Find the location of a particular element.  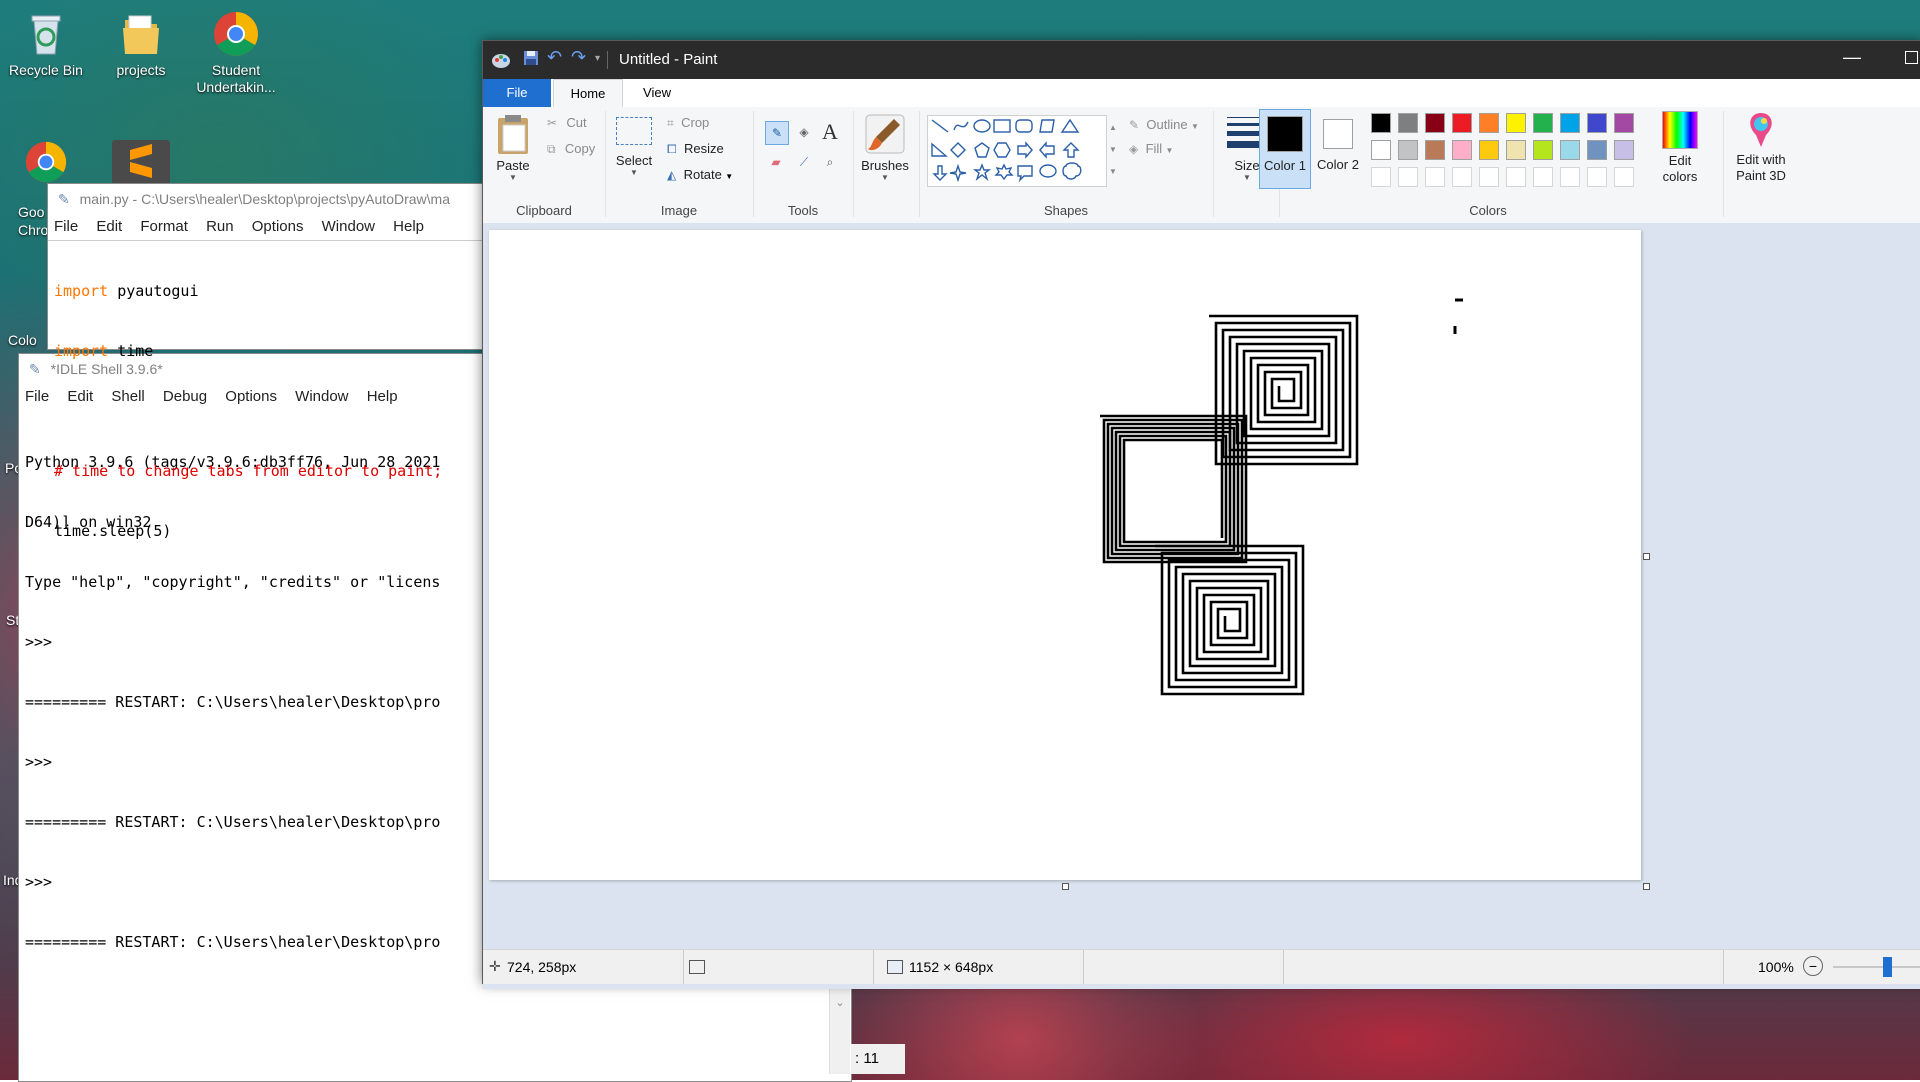

crop-icon: ⌗ is located at coordinates (670, 123).